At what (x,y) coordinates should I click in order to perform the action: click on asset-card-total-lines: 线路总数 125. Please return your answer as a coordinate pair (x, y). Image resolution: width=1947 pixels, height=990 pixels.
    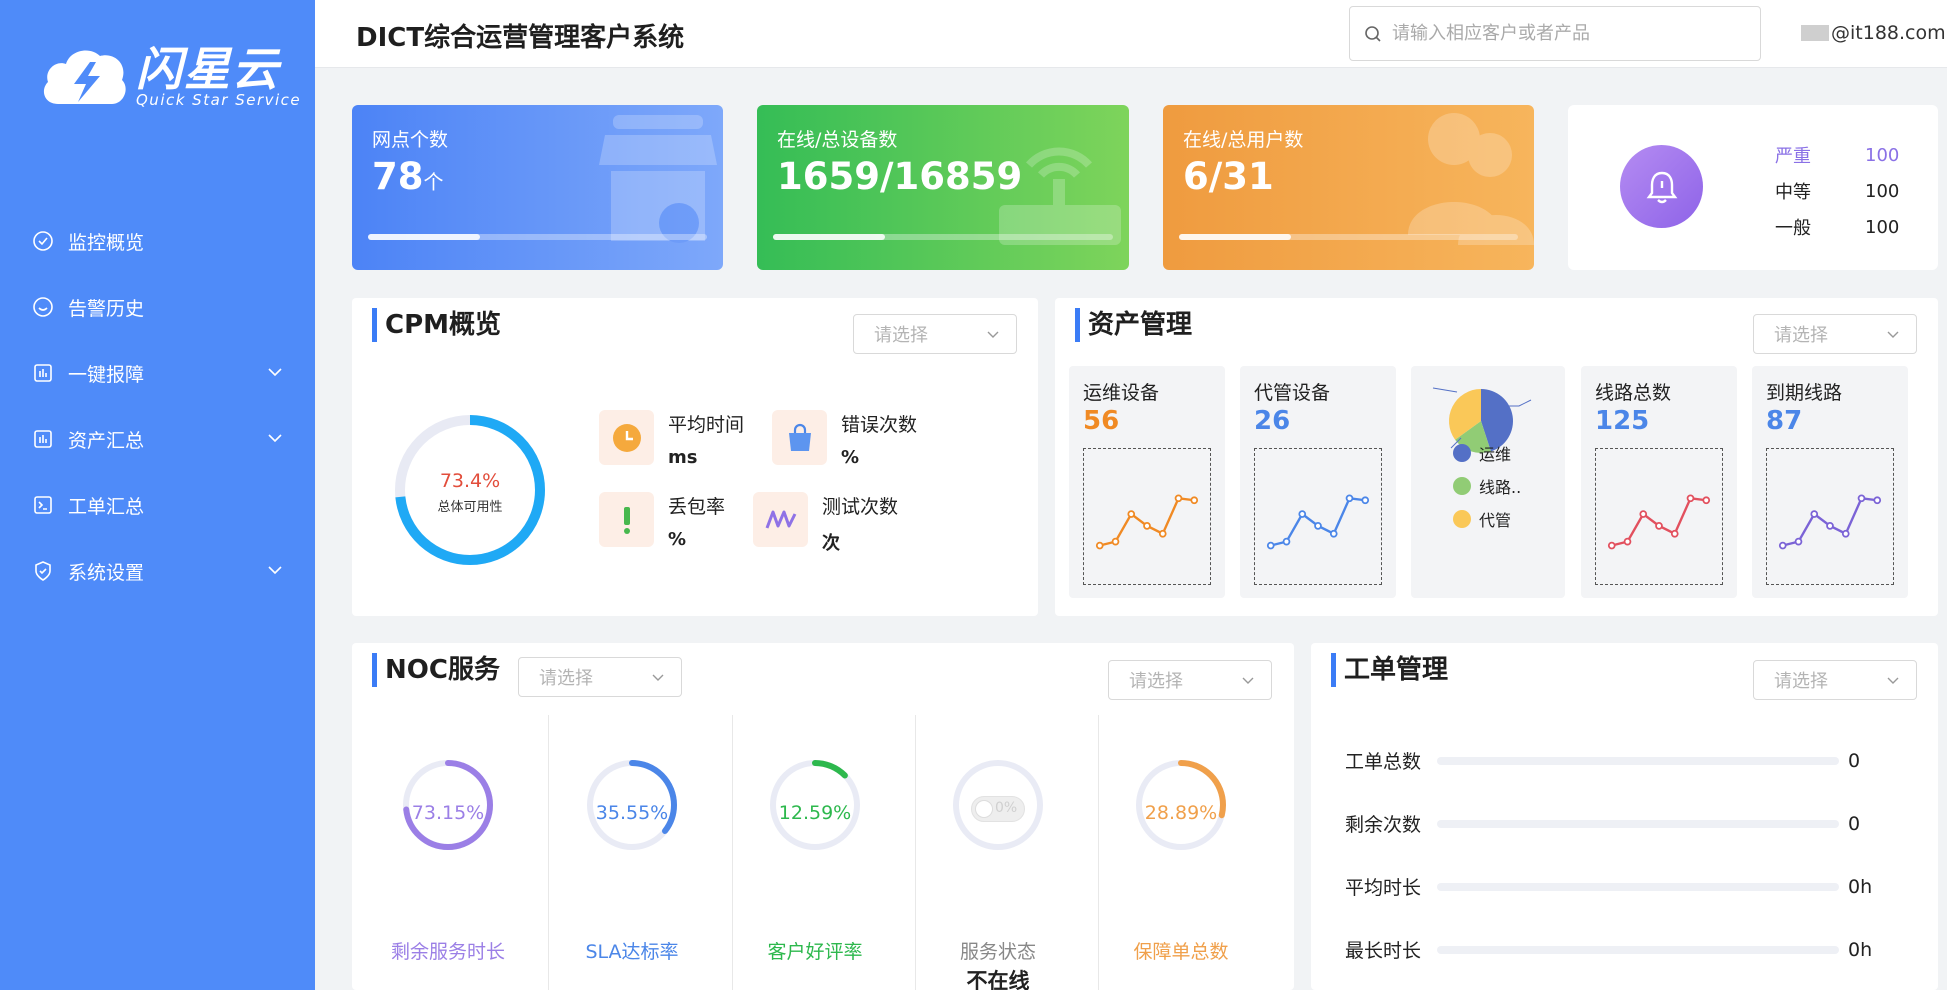
    Looking at the image, I should click on (1659, 482).